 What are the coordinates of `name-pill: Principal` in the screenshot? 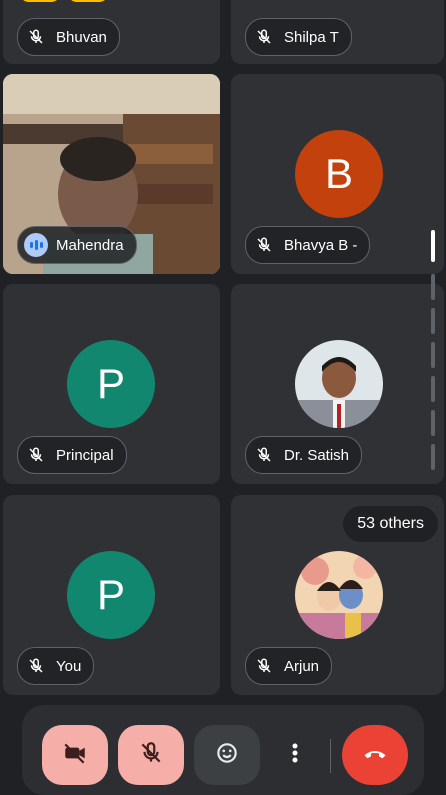 It's located at (72, 455).